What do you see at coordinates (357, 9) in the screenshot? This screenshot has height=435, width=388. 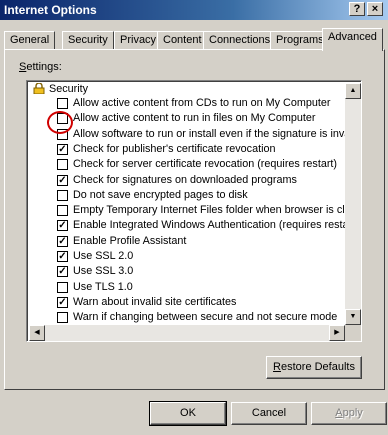 I see `help-button: ?` at bounding box center [357, 9].